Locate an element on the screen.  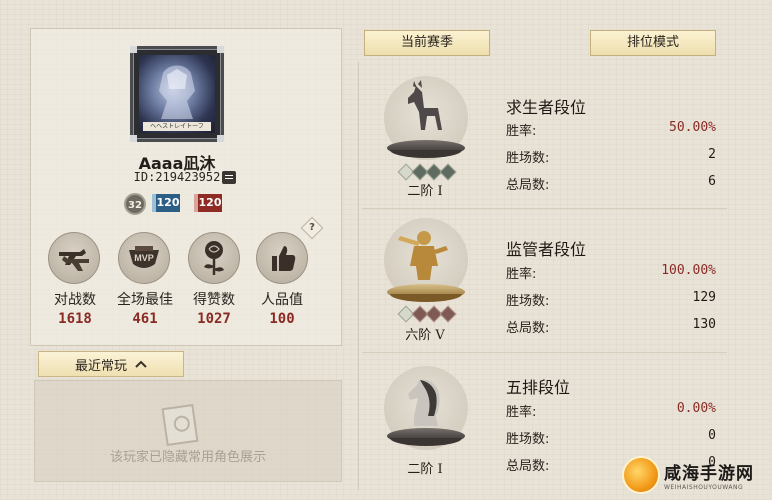
fivestack-wins-value: 0 is located at coordinates (712, 435).